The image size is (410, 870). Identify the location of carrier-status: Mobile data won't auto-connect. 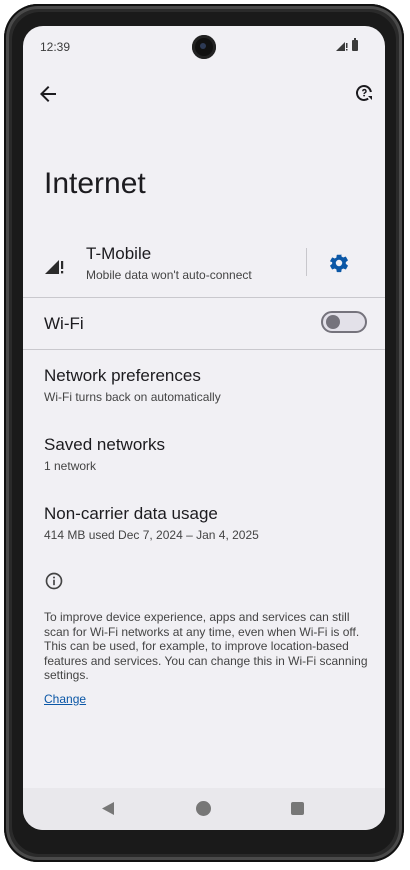
(169, 275).